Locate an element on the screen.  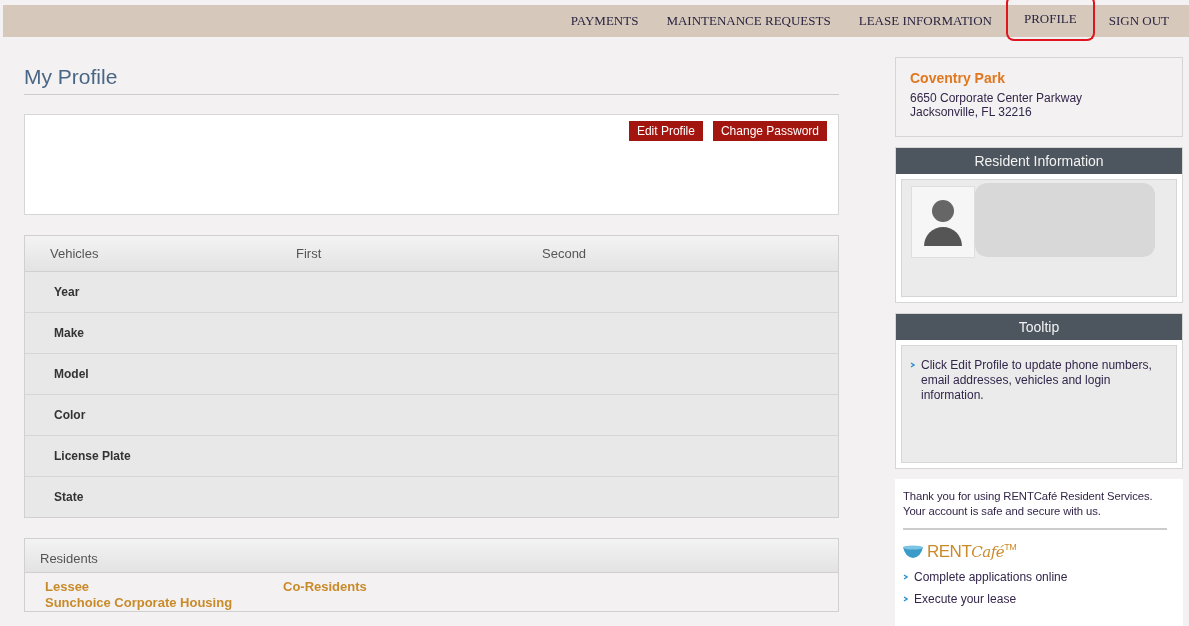
nav-link: PAYMENTS is located at coordinates (604, 21).